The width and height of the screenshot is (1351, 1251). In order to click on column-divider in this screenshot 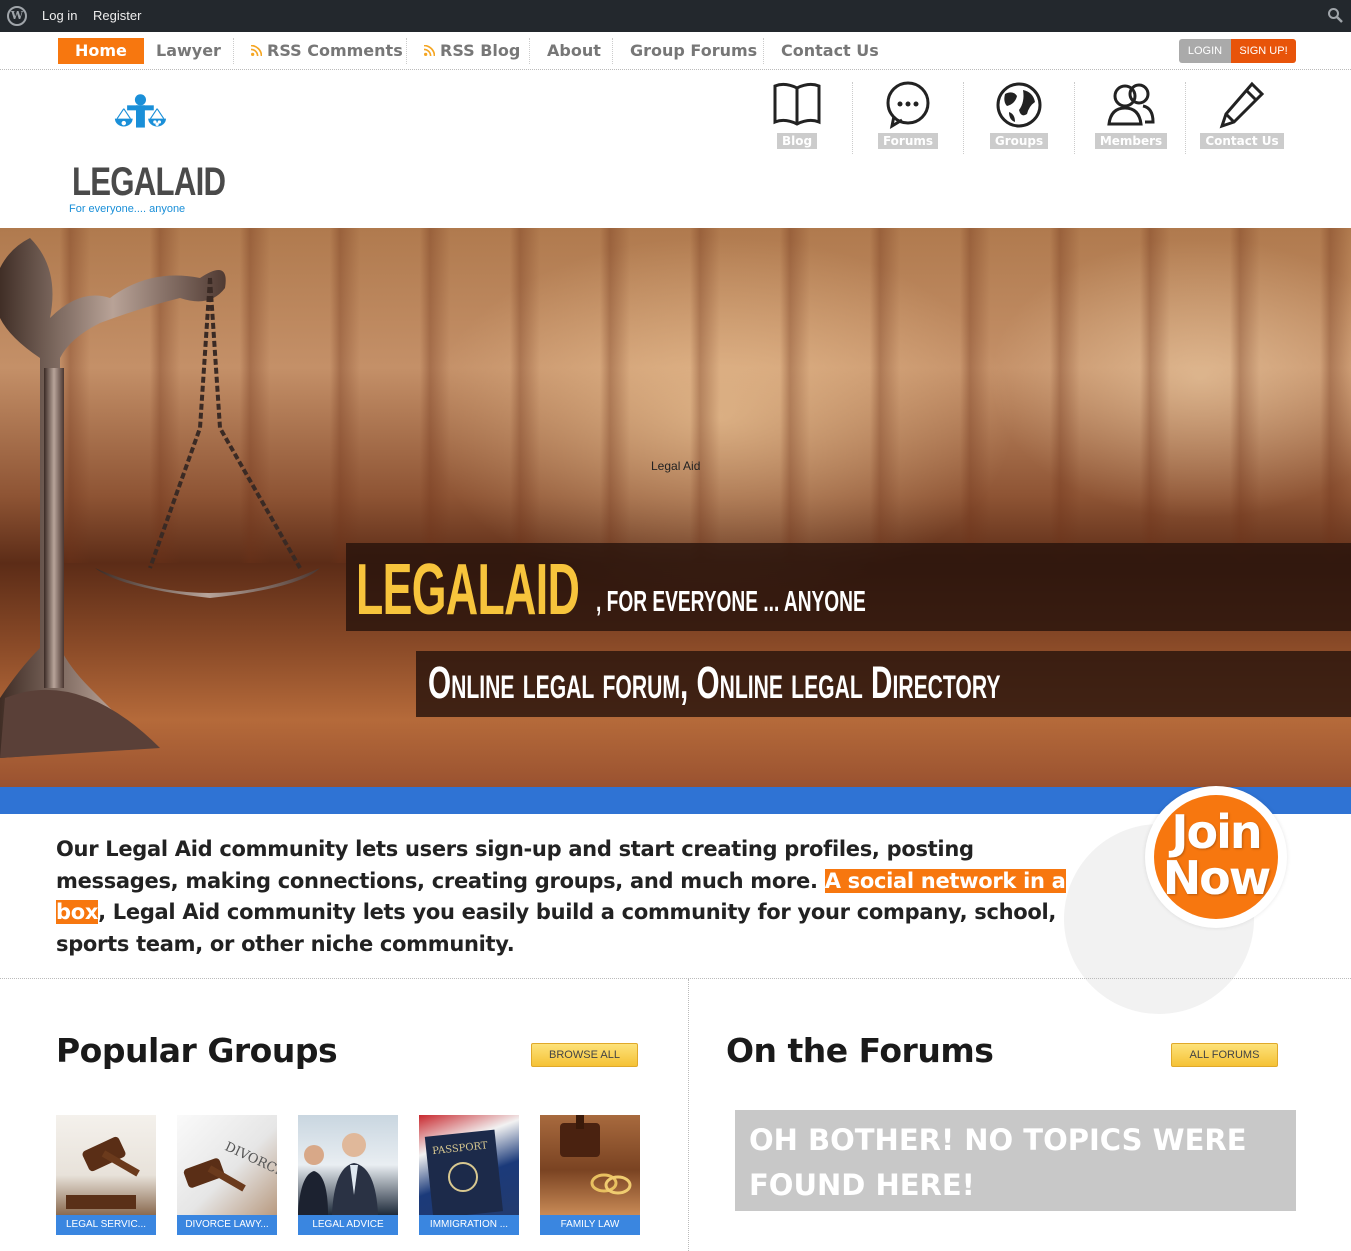, I will do `click(688, 1115)`.